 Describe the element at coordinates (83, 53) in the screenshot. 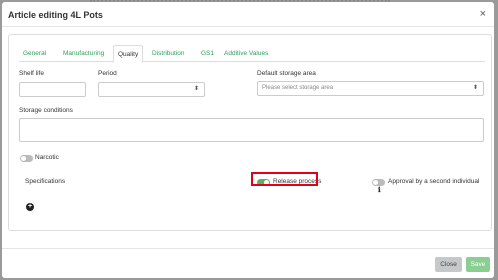

I see `tab-manufacturing: Manufacturing` at that location.